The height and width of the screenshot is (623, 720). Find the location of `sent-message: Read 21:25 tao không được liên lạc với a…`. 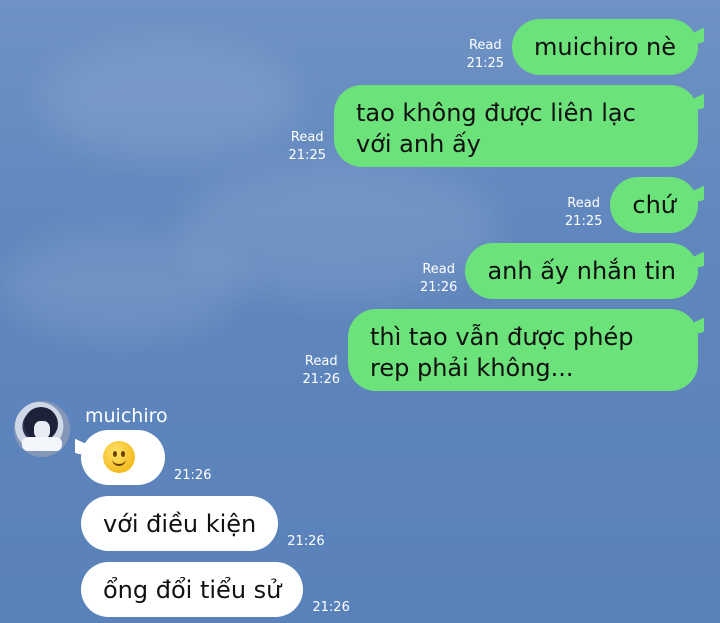

sent-message: Read 21:25 tao không được liên lạc với a… is located at coordinates (493, 126).